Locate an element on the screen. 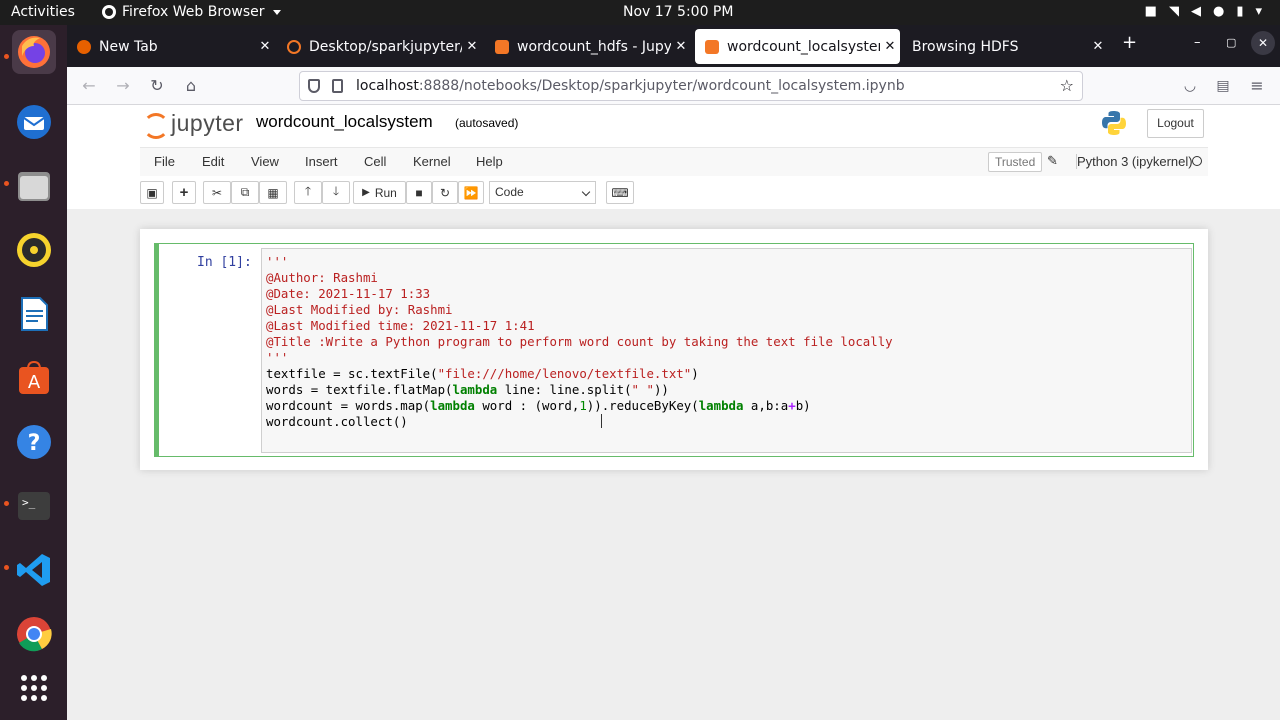 The image size is (1280, 720). tab-wordcount-localsystem: wordcount_localsystem - ✕ is located at coordinates (797, 46).